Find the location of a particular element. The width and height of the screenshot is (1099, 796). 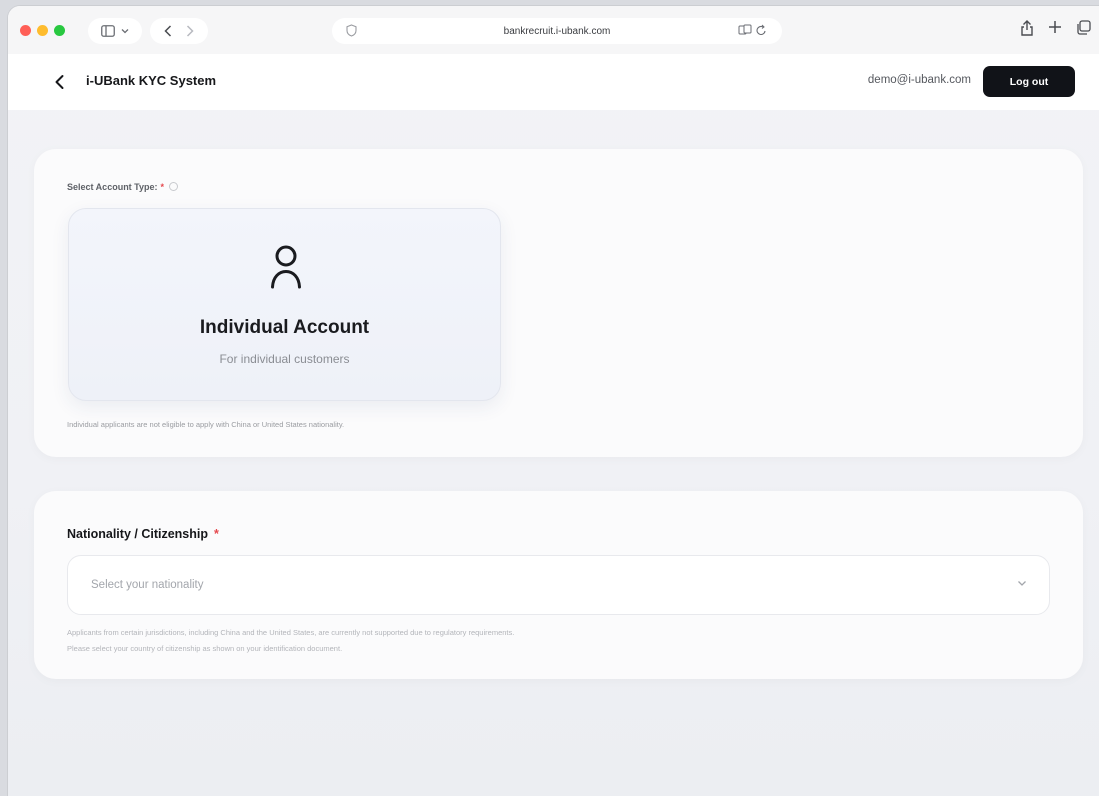

account-type-label-text: Select Account Type: is located at coordinates (112, 187).